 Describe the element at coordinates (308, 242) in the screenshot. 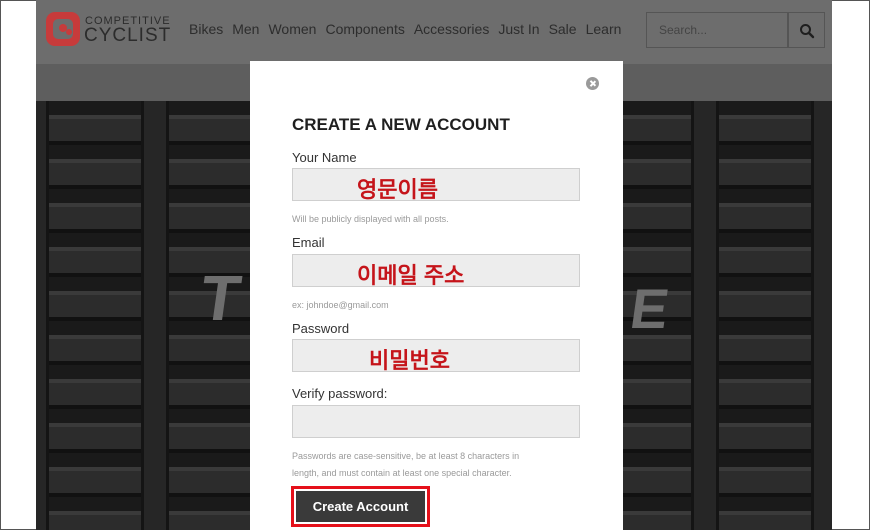

I see `email-label: Email` at that location.